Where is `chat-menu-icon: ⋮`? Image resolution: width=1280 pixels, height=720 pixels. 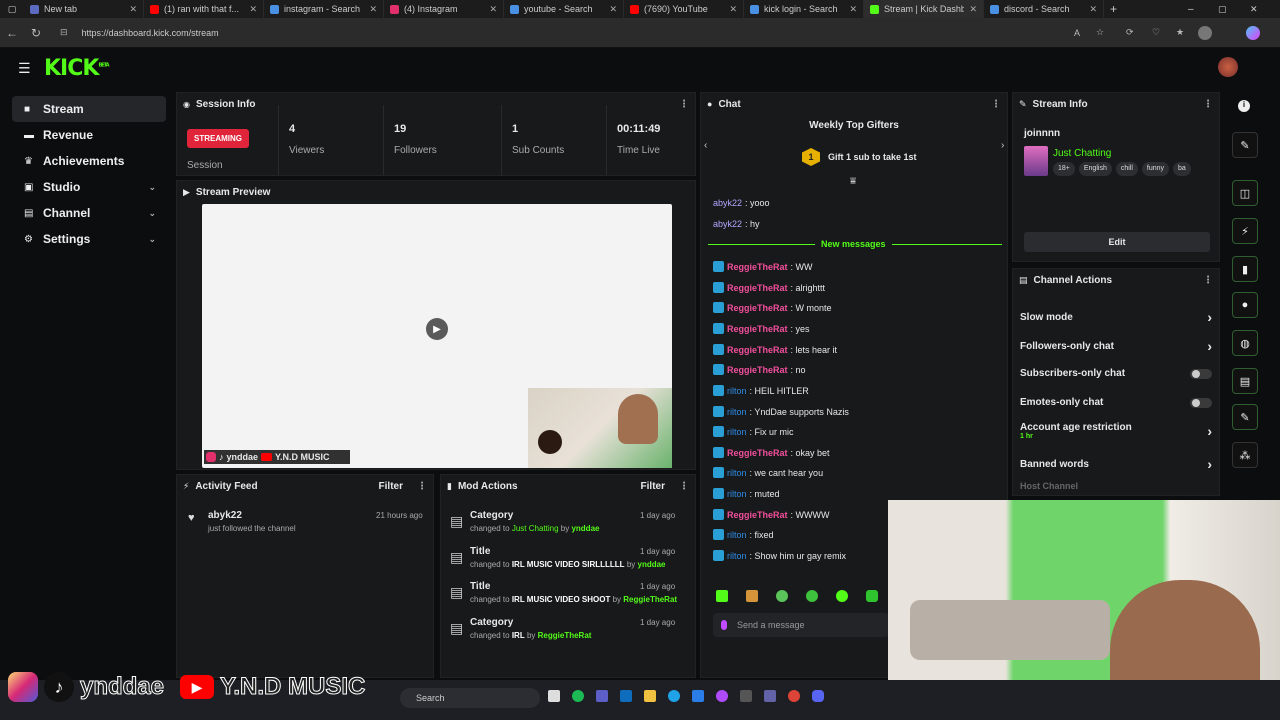
chat-menu-icon: ⋮ is located at coordinates (996, 104).